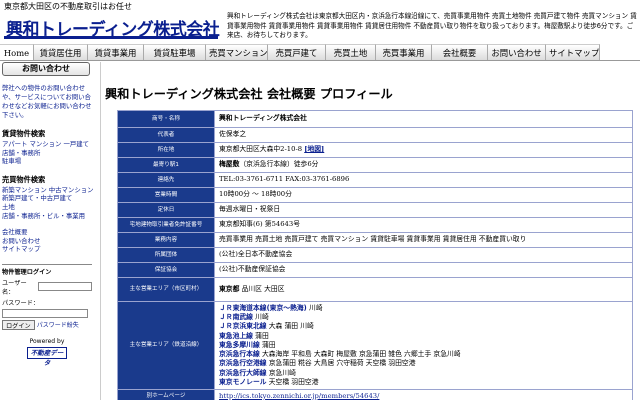 The height and width of the screenshot is (400, 640). I want to click on table-row: 連絡先 TEL:03-3761-6711 FAX:03-3761-6896, so click(375, 180).